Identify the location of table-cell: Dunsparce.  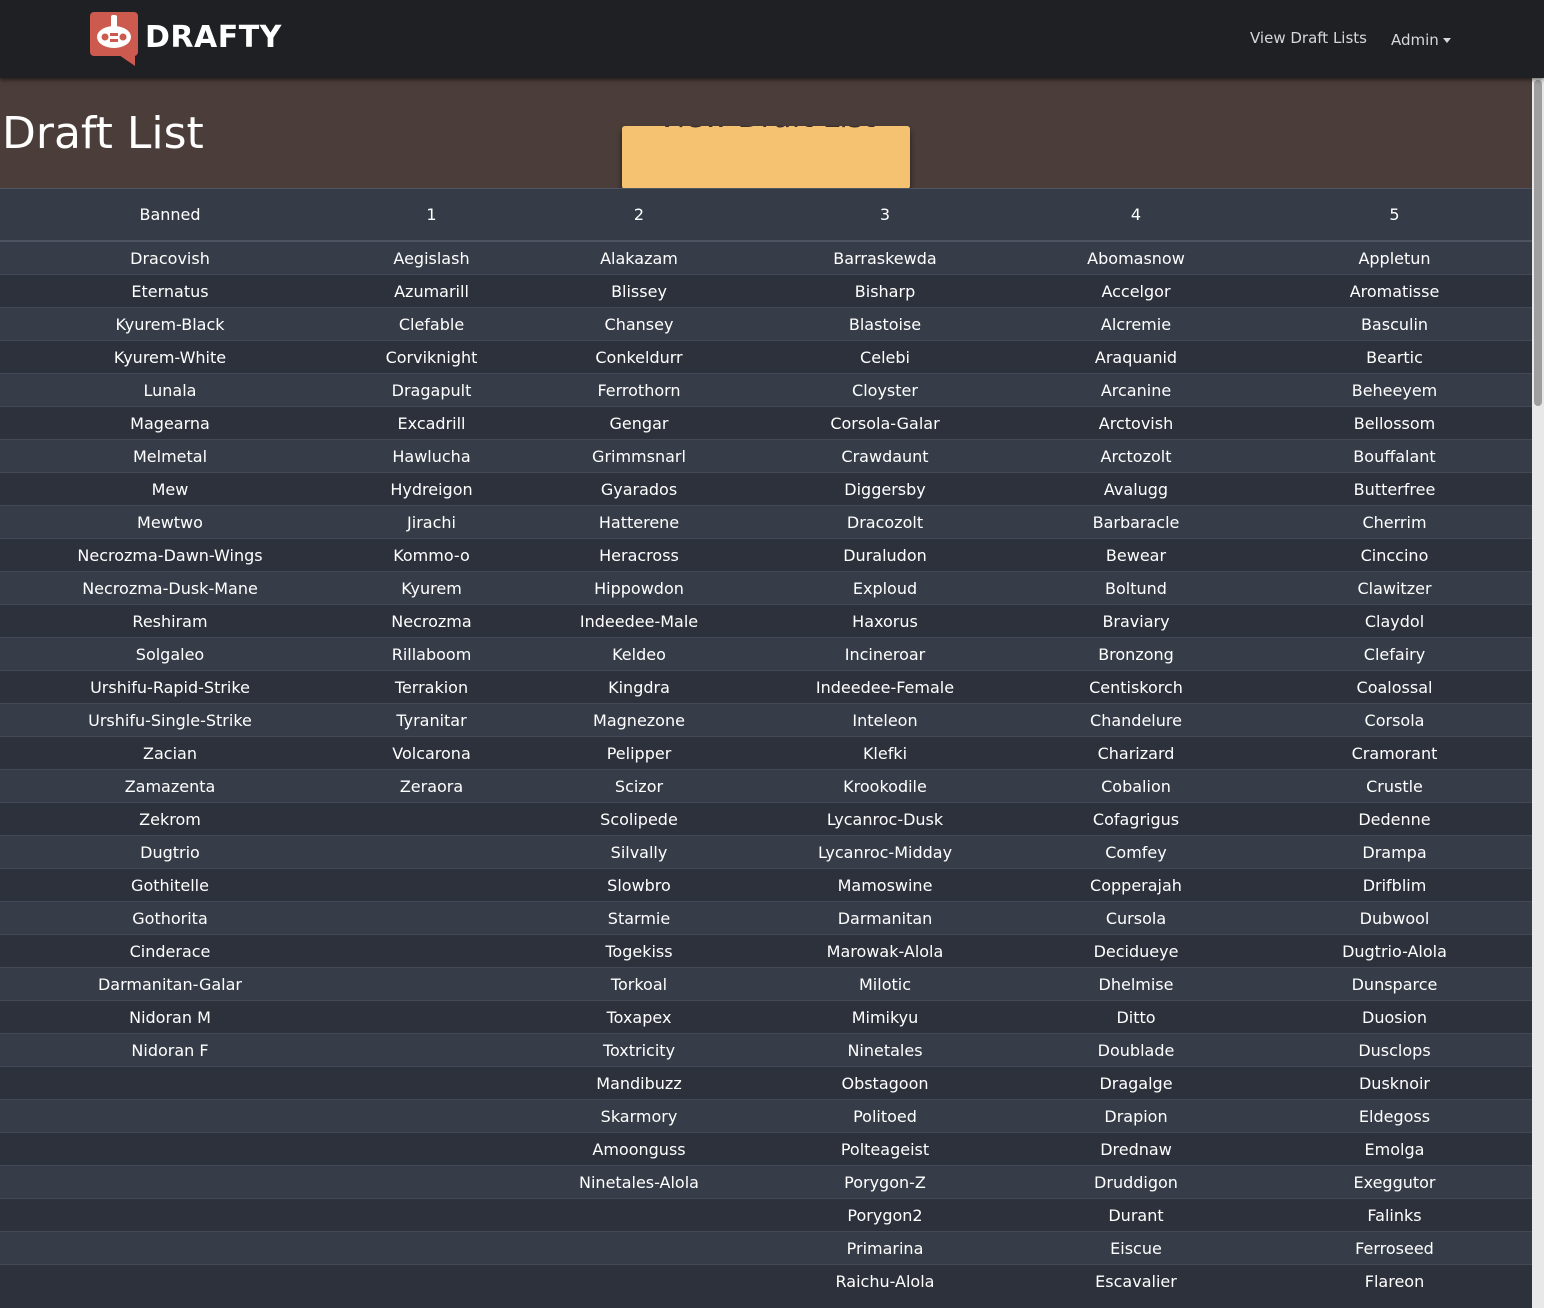
(1394, 984).